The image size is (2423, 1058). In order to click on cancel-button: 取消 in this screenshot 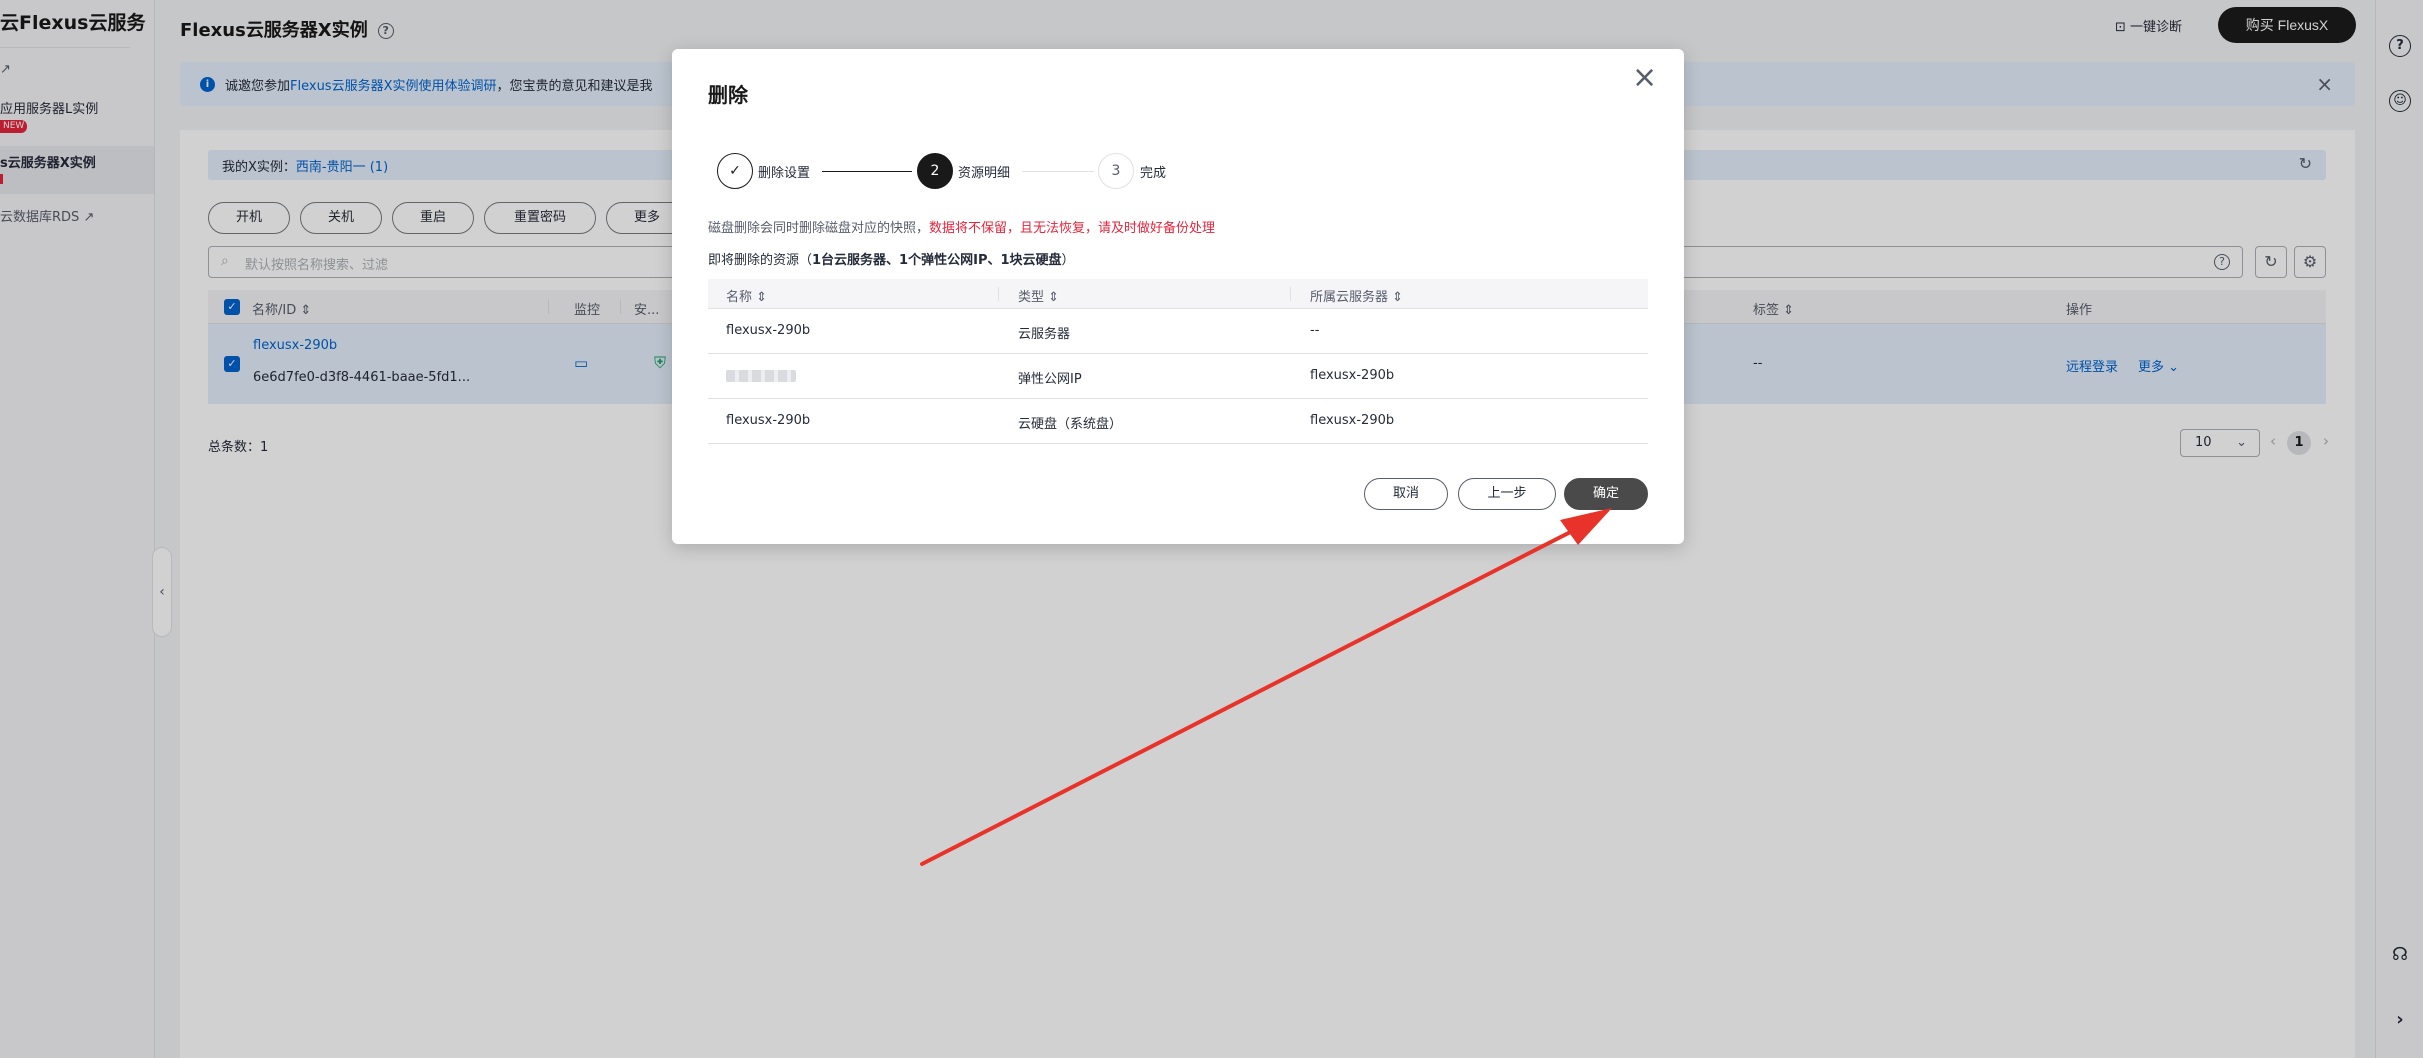, I will do `click(1406, 494)`.